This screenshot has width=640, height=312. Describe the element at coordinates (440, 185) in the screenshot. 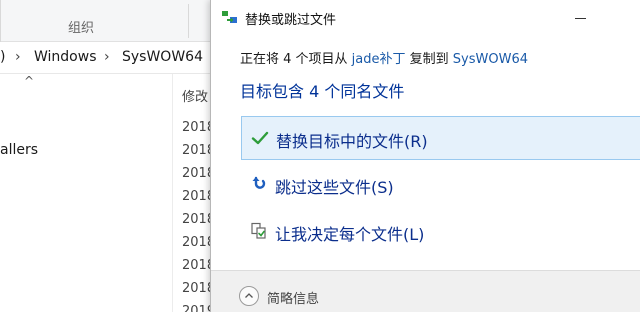

I see `skip-files-option: 跳过这些文件(S)` at that location.